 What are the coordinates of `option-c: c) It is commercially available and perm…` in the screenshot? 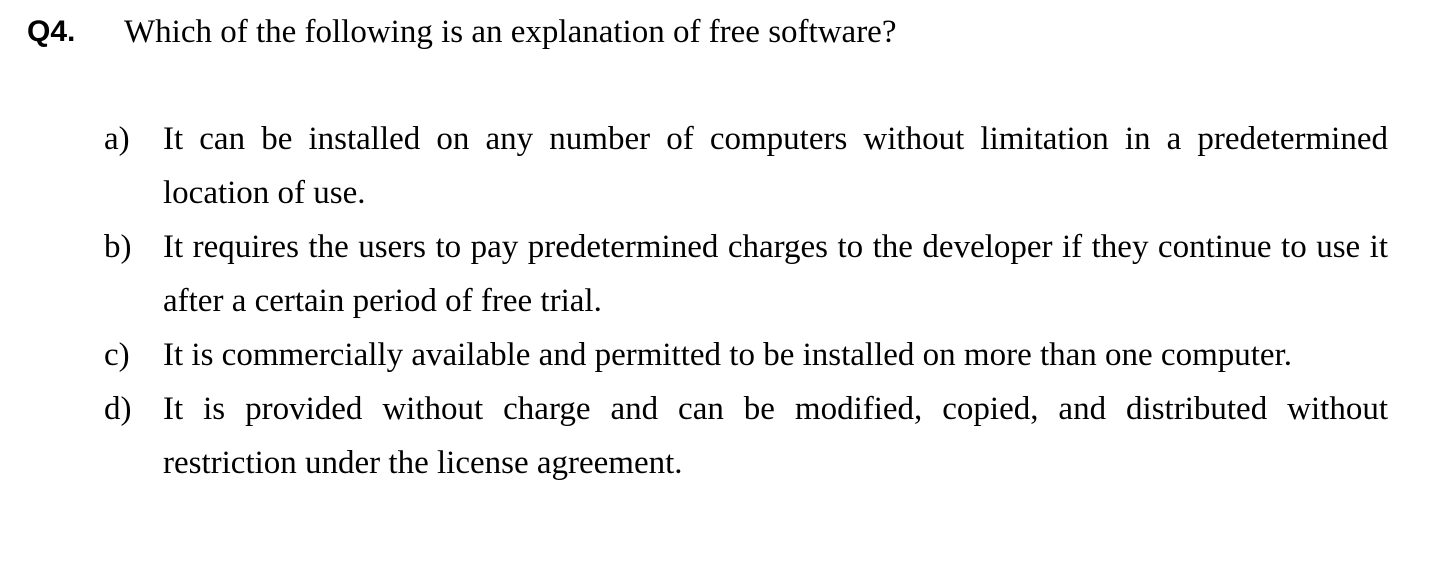 It's located at (746, 355).